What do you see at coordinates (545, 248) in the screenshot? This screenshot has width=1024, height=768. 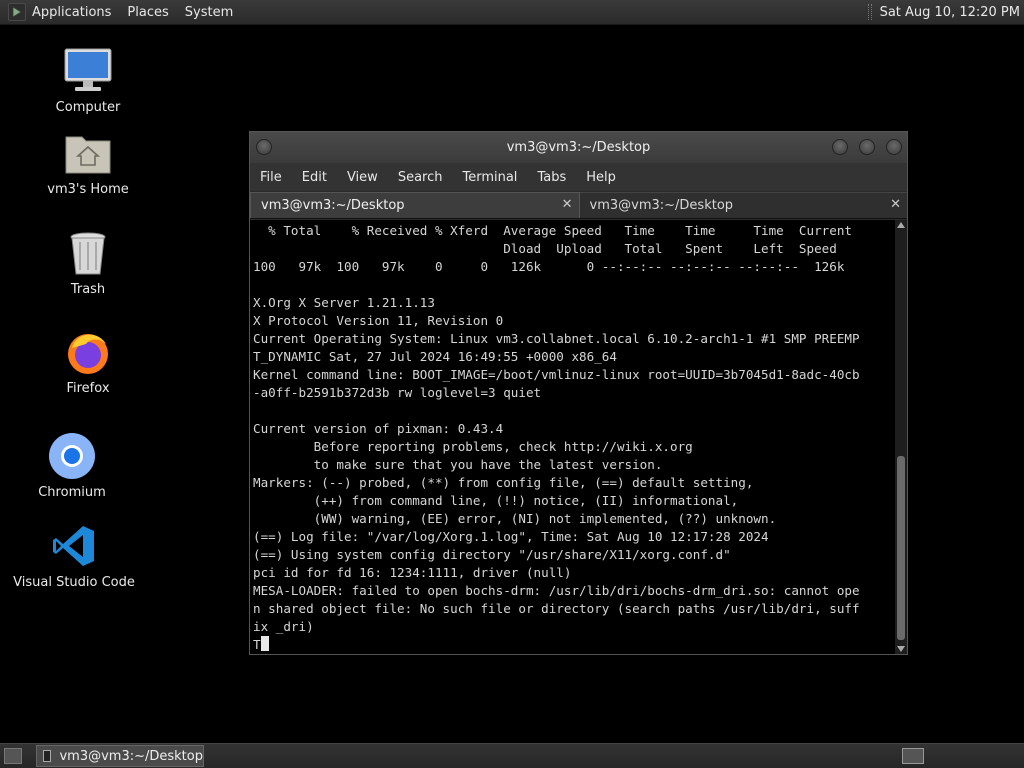 I see `terminal-line: Dload Upload Total Spent Left Speed` at bounding box center [545, 248].